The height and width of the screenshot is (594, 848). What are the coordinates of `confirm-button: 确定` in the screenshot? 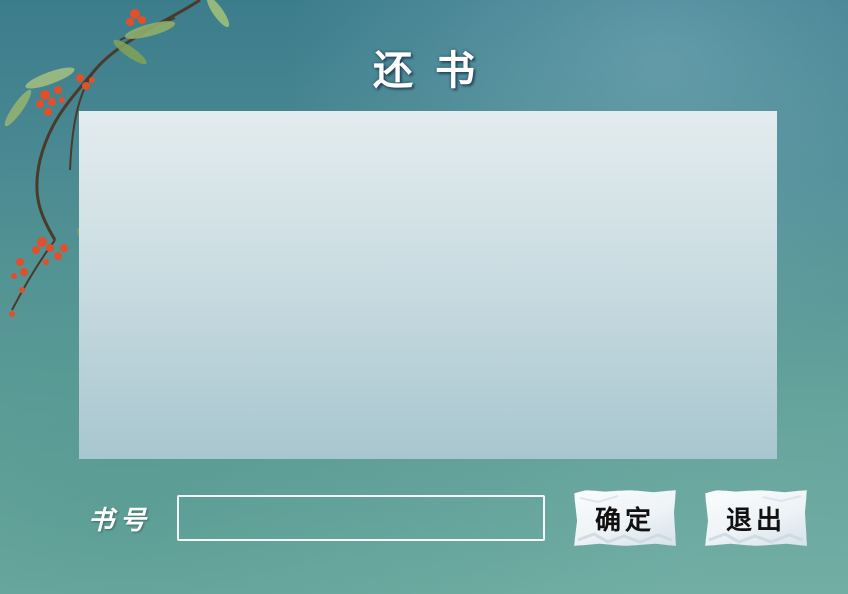 It's located at (625, 518).